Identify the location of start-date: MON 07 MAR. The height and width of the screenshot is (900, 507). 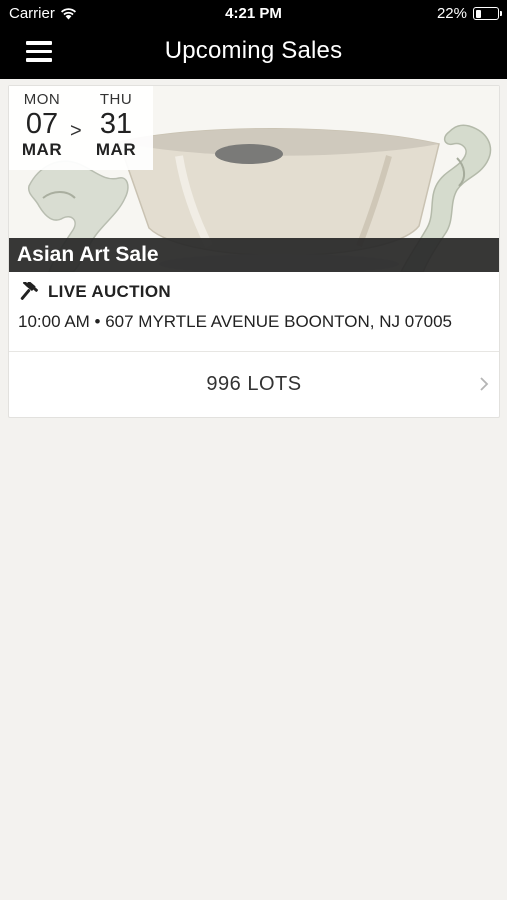
(42, 125).